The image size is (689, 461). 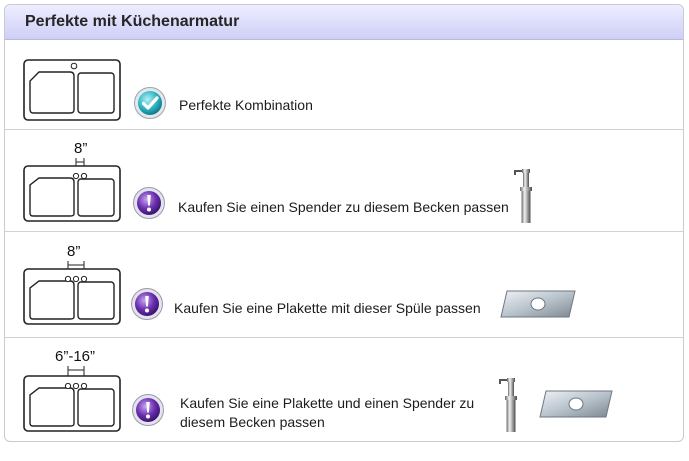 I want to click on panel-header: Perfekte mit Küchenarmatur, so click(x=344, y=22).